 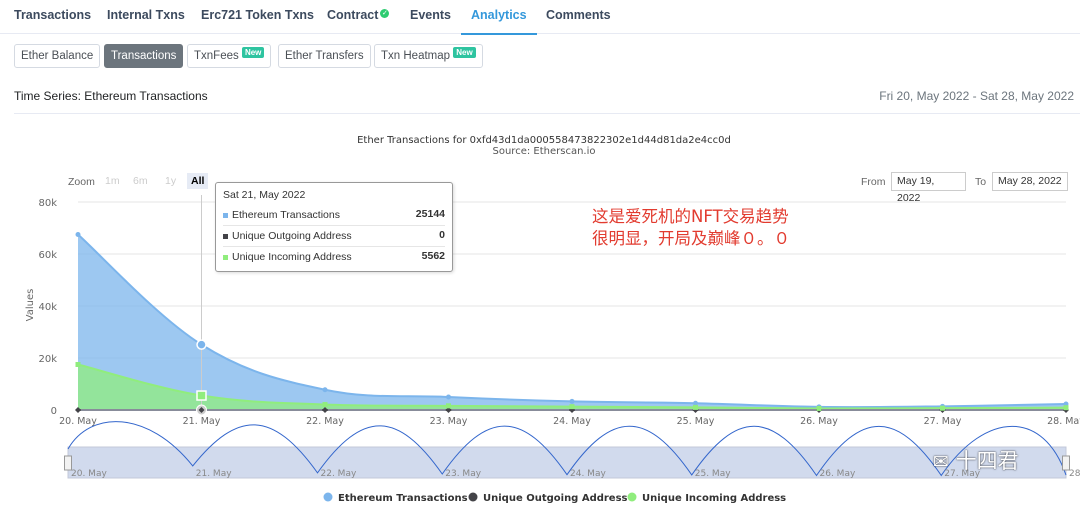 What do you see at coordinates (1030, 181) in the screenshot?
I see `to-date-input: May 28, 2022` at bounding box center [1030, 181].